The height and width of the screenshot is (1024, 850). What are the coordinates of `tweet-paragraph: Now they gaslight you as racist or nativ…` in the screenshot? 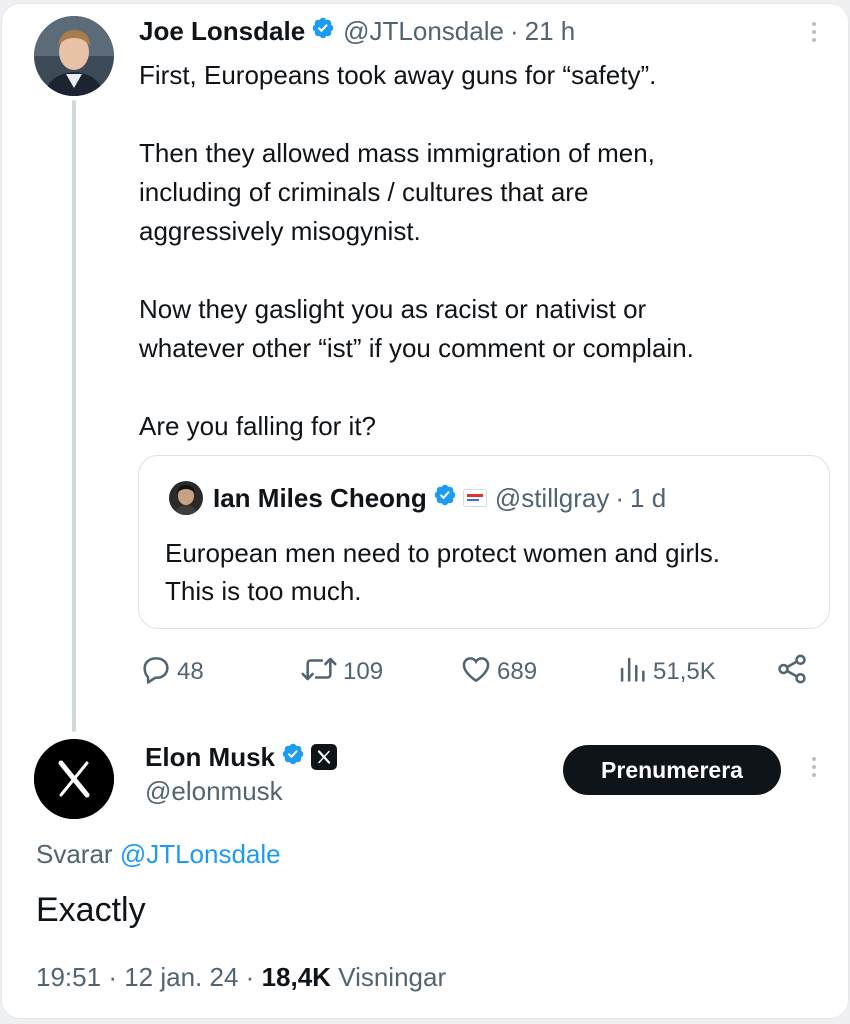 It's located at (416, 328).